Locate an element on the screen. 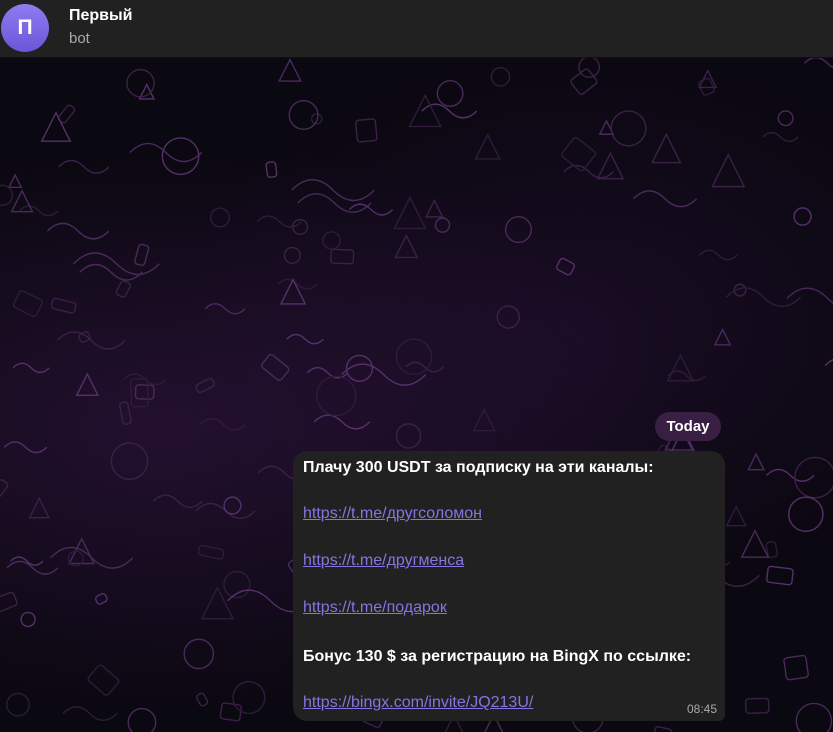  message-link-2: https://t.me/другменса is located at coordinates (383, 561).